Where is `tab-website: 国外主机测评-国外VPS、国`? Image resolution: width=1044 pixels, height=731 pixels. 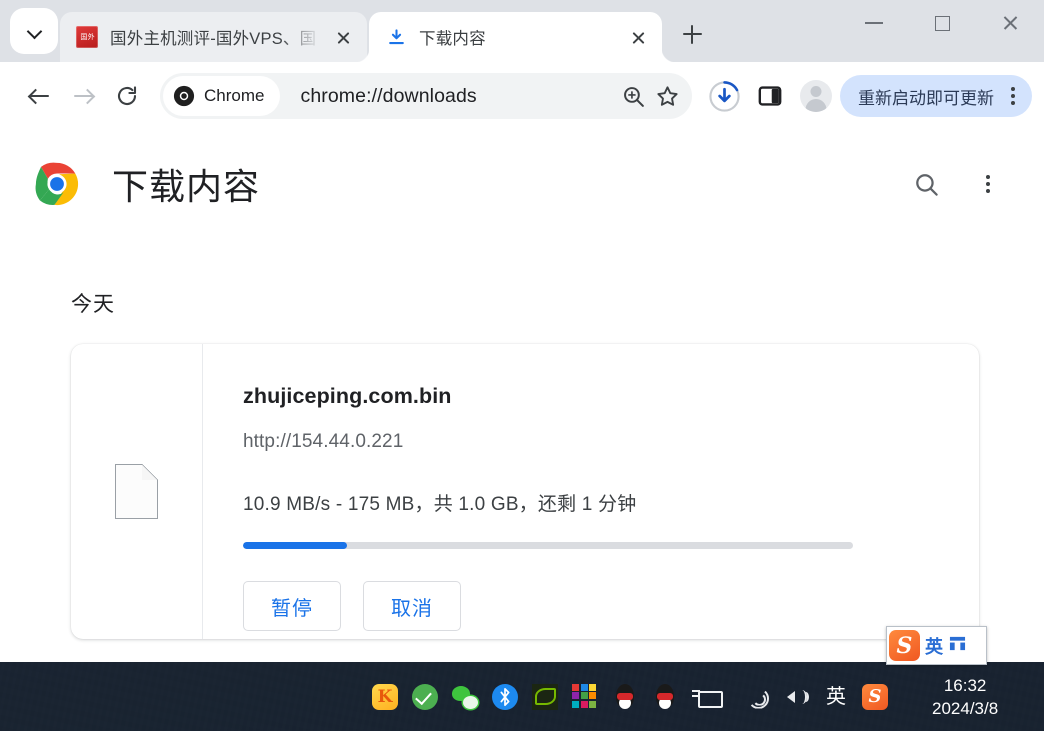
tab-website: 国外主机测评-国外VPS、国 is located at coordinates (213, 37).